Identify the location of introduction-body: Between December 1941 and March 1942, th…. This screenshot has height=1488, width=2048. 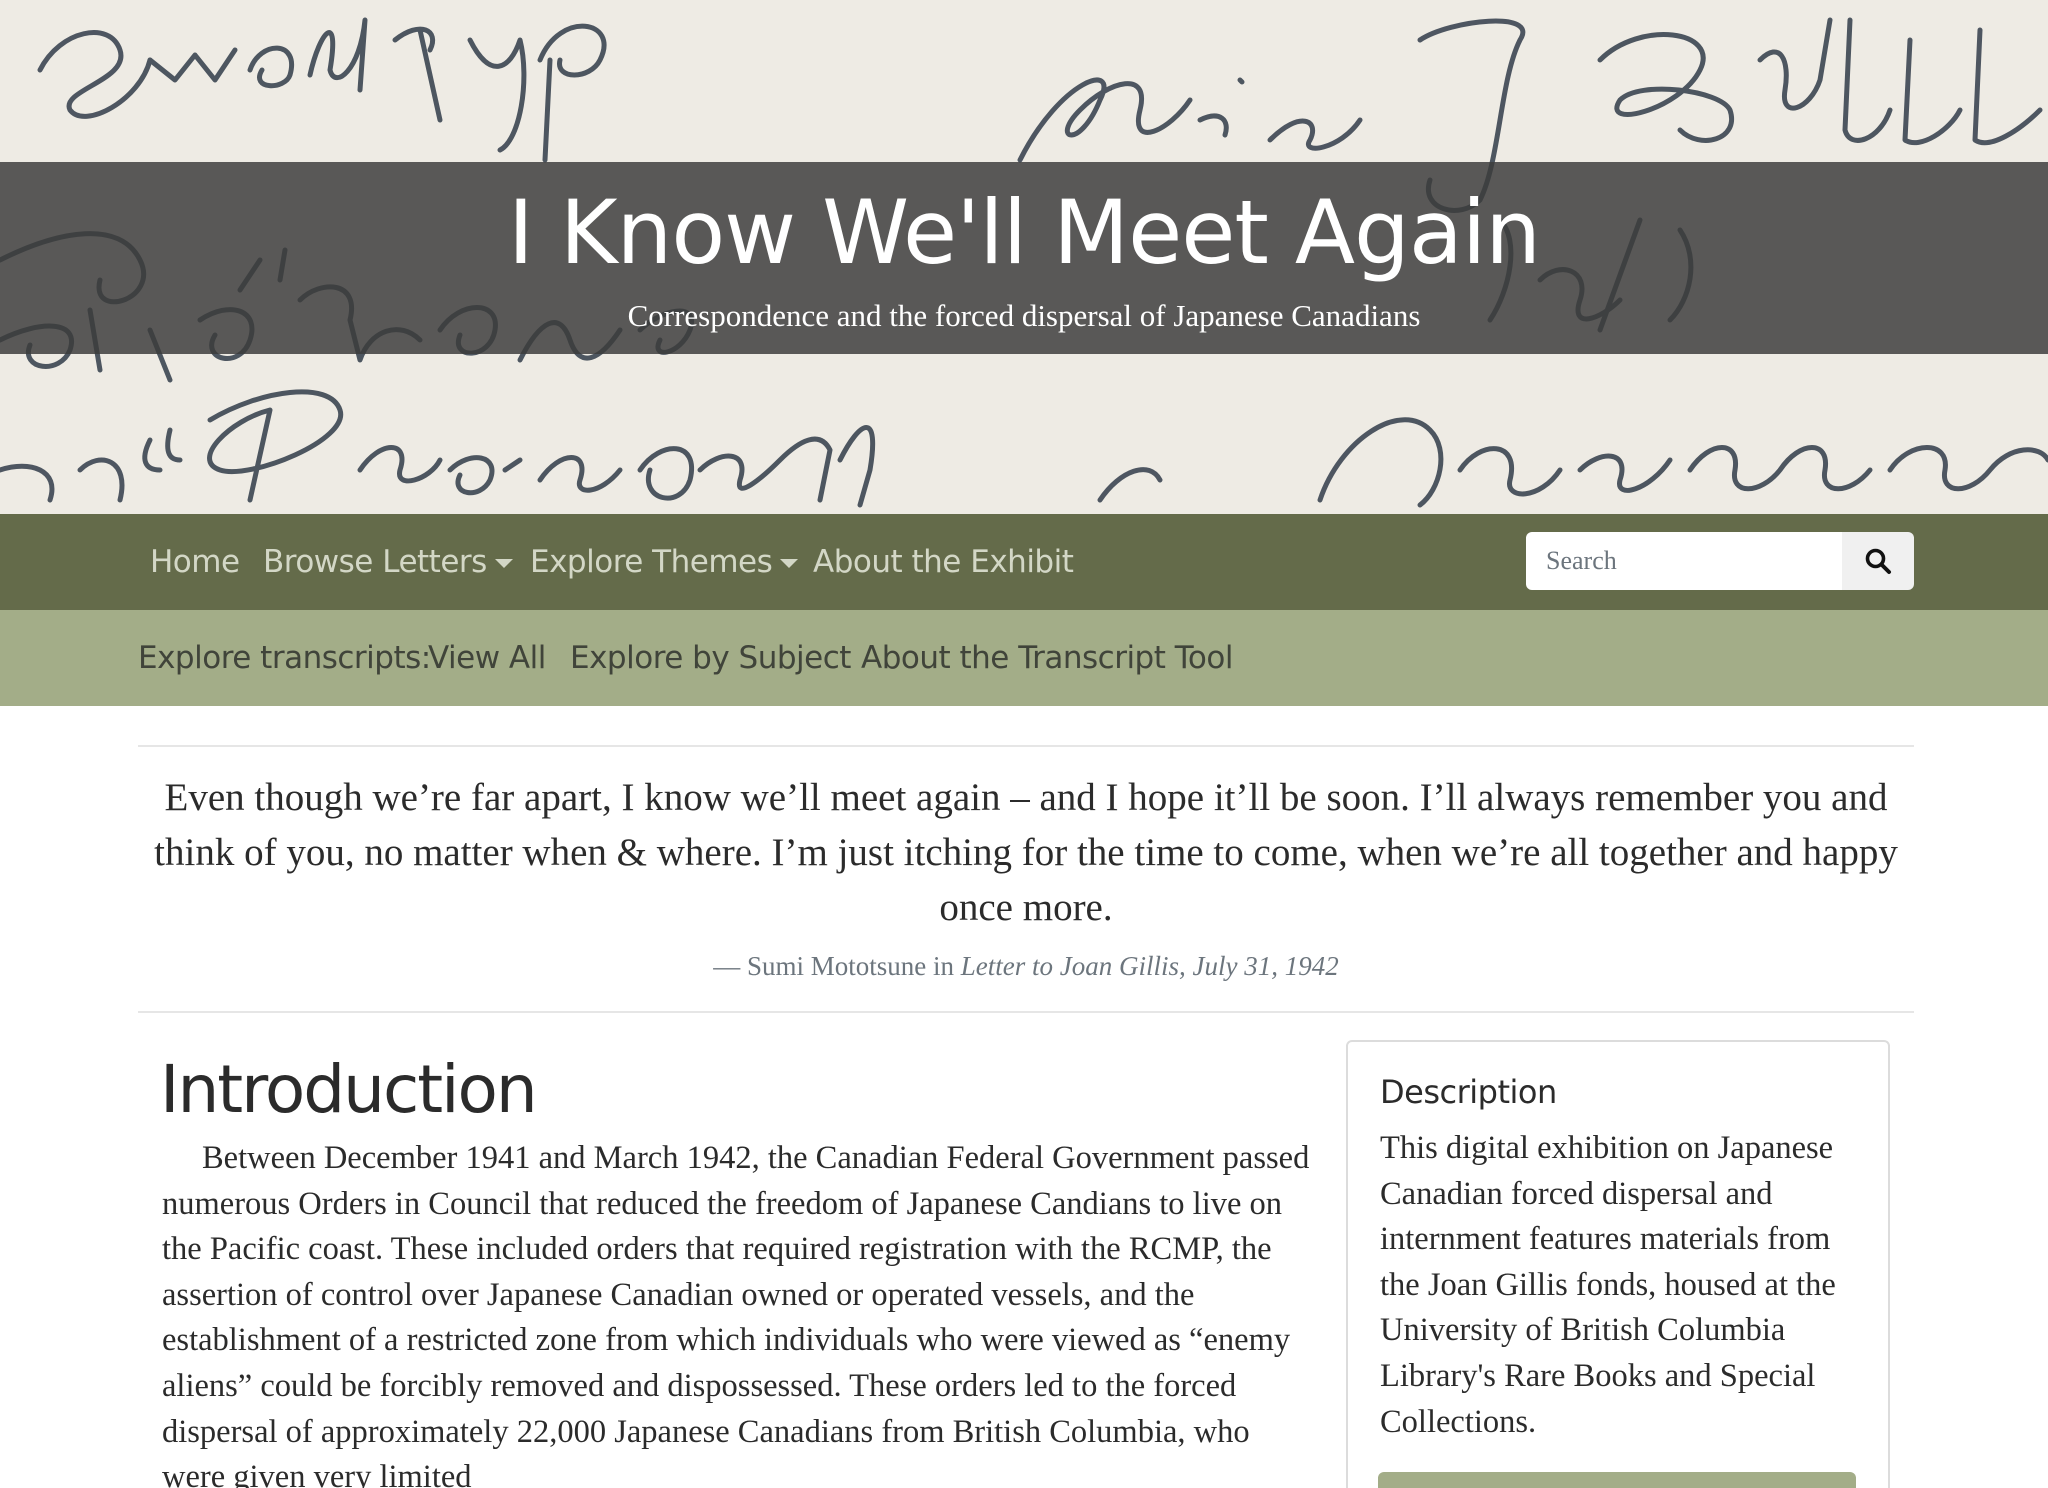
(736, 1314).